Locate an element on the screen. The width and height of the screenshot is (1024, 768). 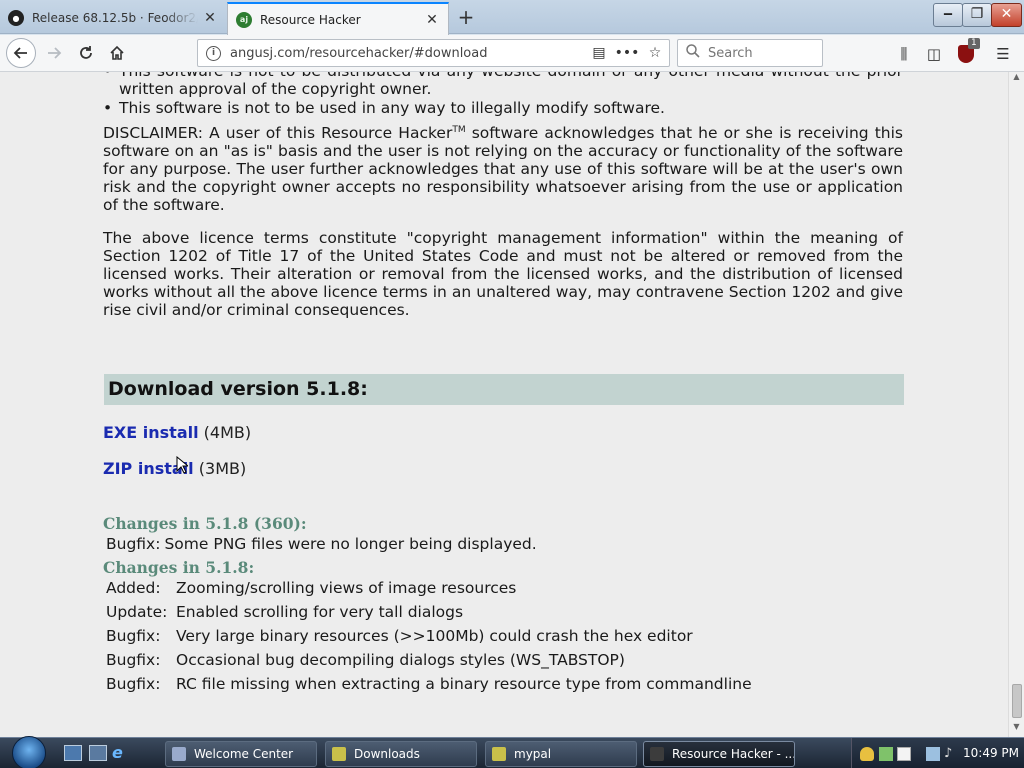
system-tray: ♪ 10:49 PM is located at coordinates (937, 753).